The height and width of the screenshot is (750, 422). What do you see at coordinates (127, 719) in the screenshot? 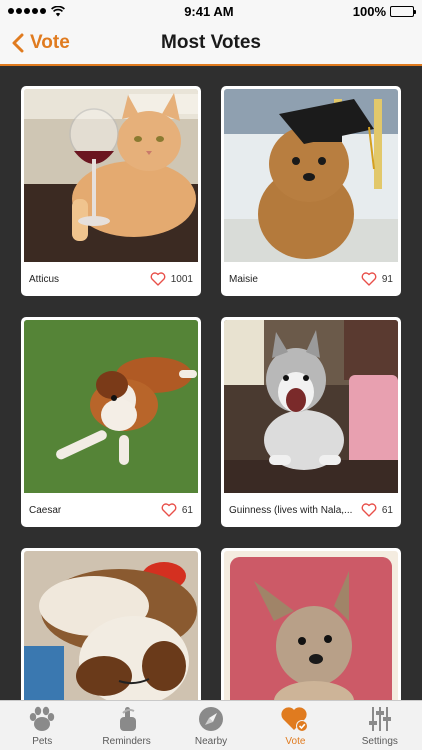
I see `finger-string-icon` at bounding box center [127, 719].